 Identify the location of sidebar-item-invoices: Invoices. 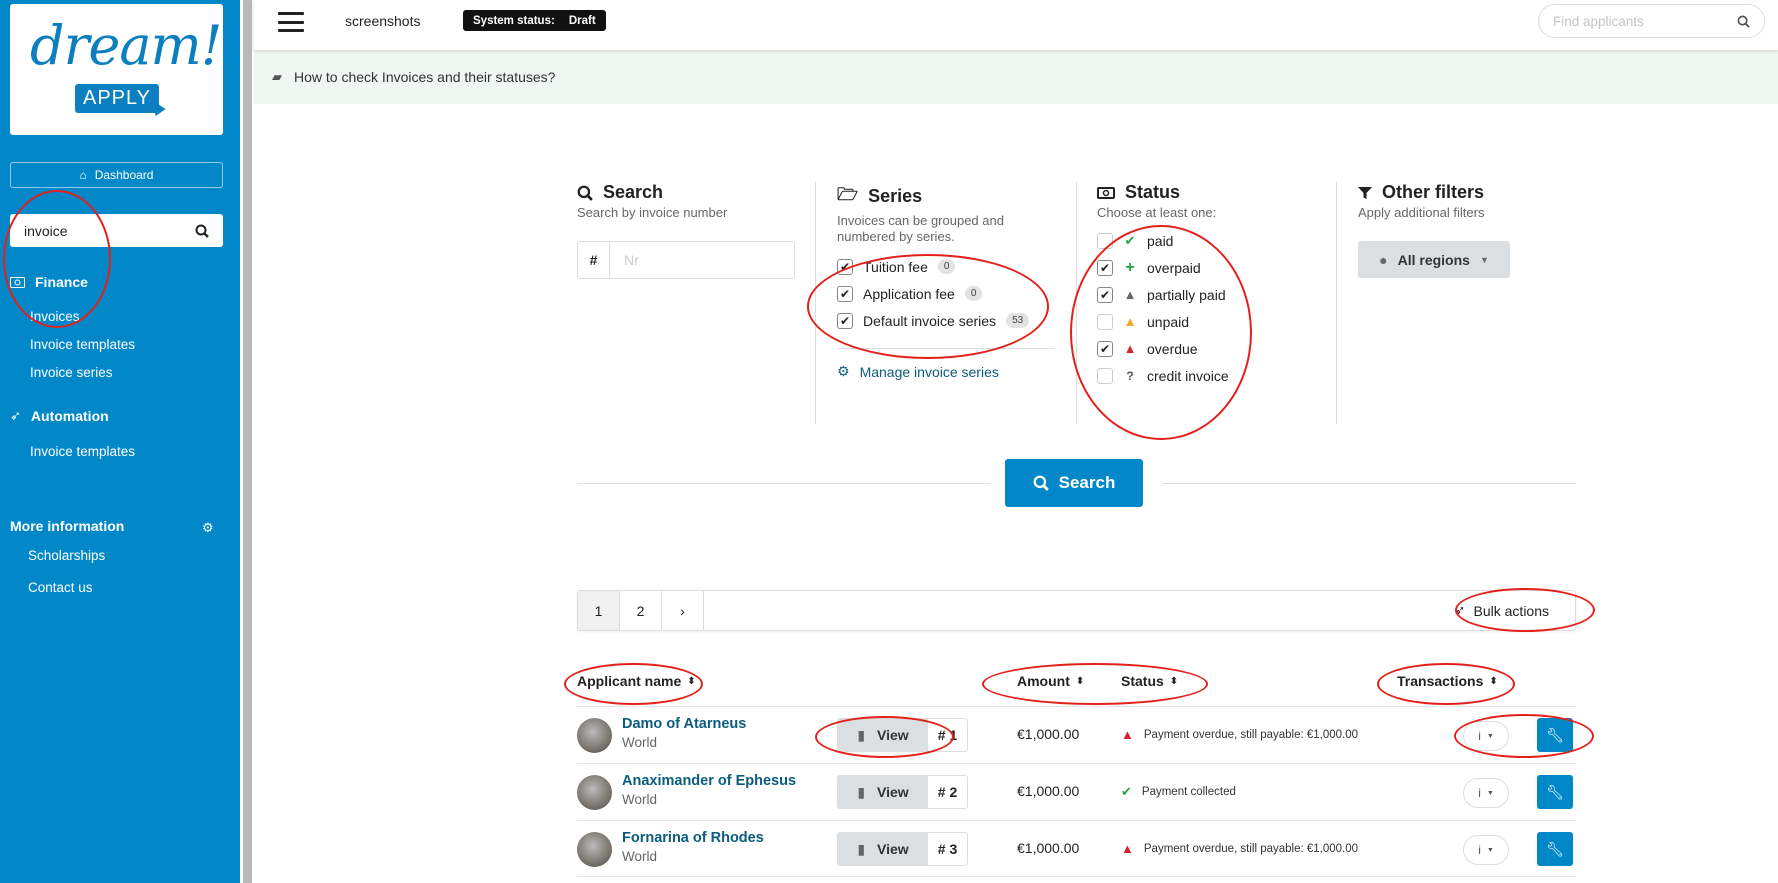
(55, 316).